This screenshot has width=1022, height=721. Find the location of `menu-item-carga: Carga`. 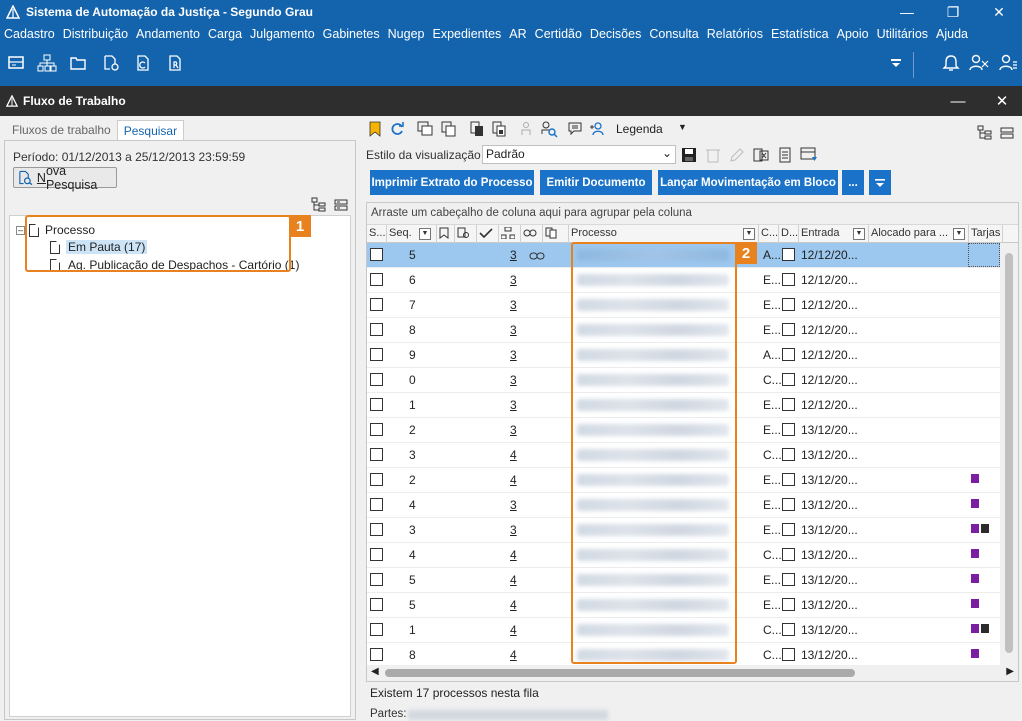

menu-item-carga: Carga is located at coordinates (225, 34).